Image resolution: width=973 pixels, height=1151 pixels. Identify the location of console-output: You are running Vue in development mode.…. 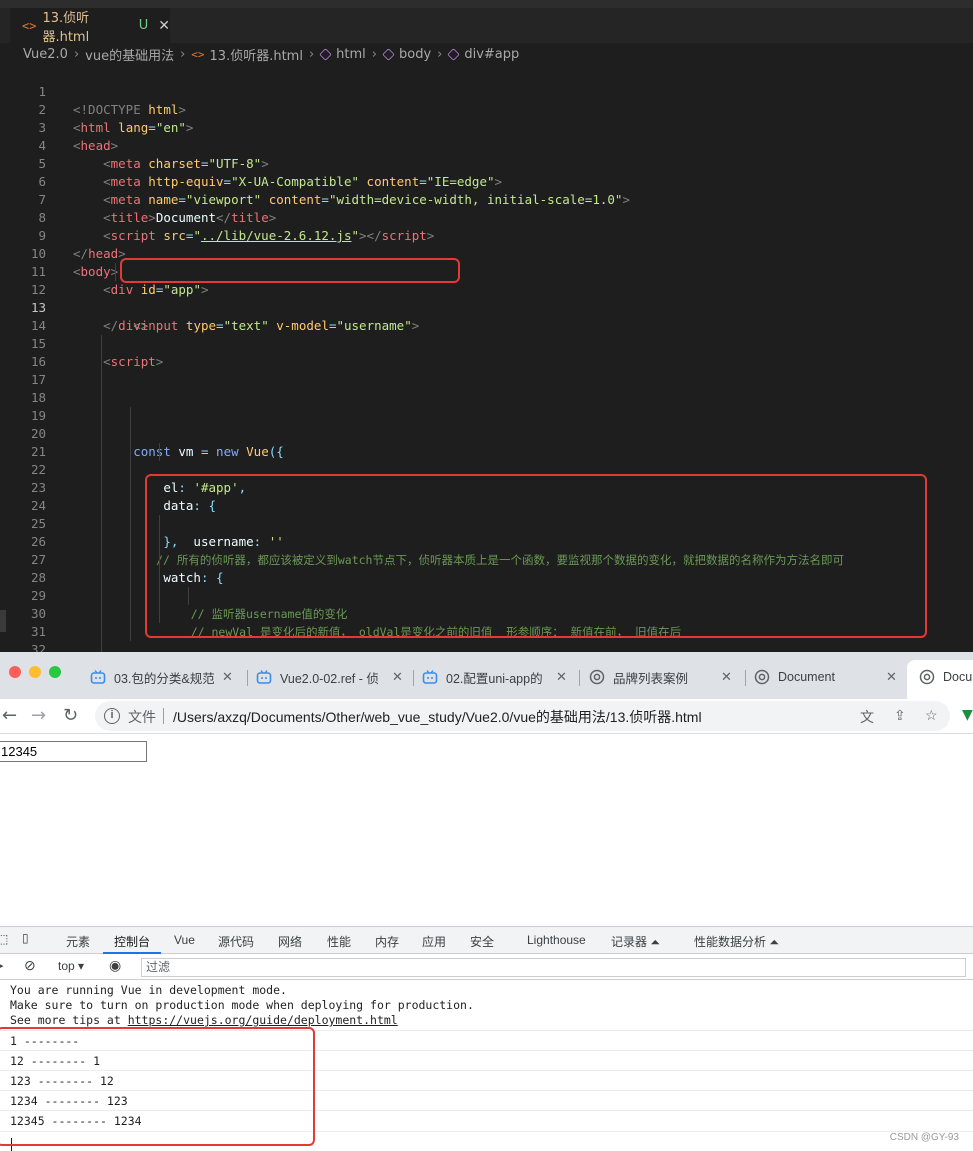
(486, 1065).